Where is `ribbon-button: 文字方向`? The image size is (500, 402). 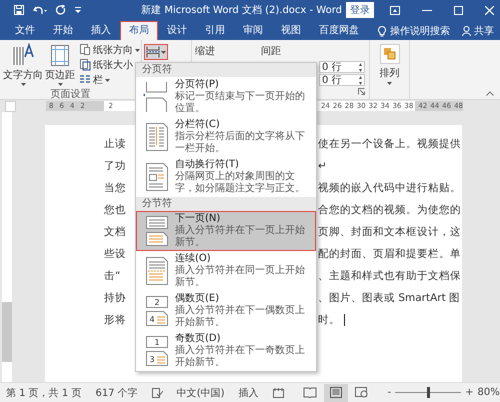
ribbon-button: 文字方向 is located at coordinates (23, 65).